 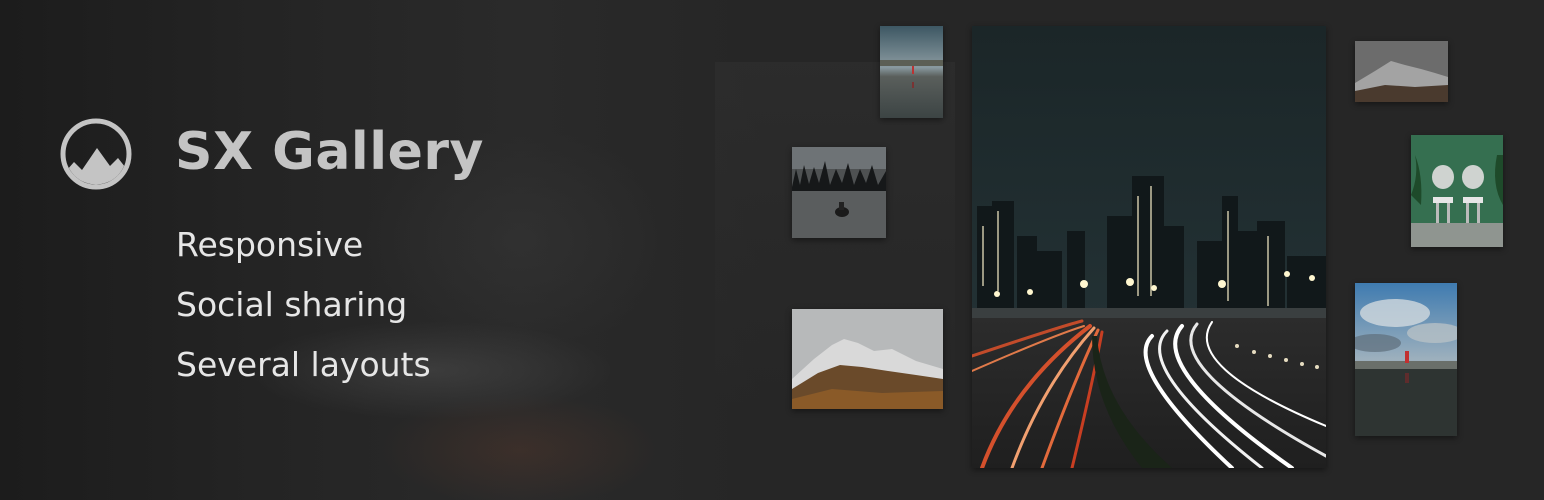 I want to click on app-title: SX Gallery, so click(x=329, y=152).